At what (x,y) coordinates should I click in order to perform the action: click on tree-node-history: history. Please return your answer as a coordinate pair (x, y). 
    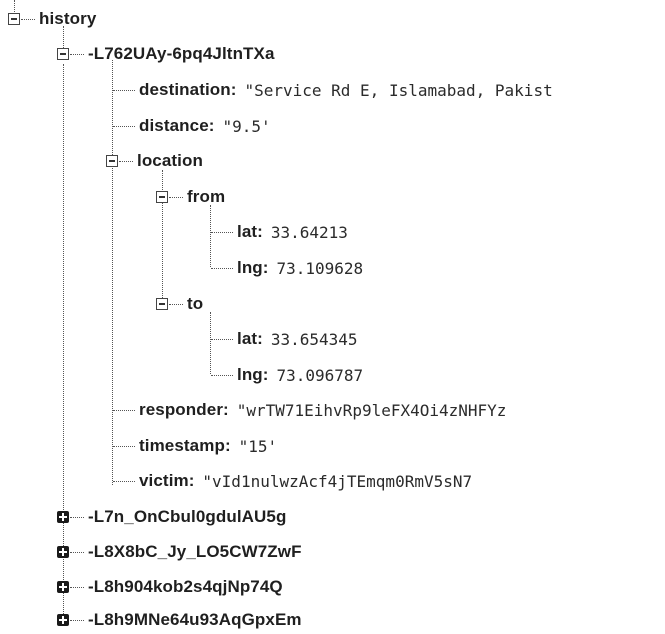
    Looking at the image, I should click on (52, 19).